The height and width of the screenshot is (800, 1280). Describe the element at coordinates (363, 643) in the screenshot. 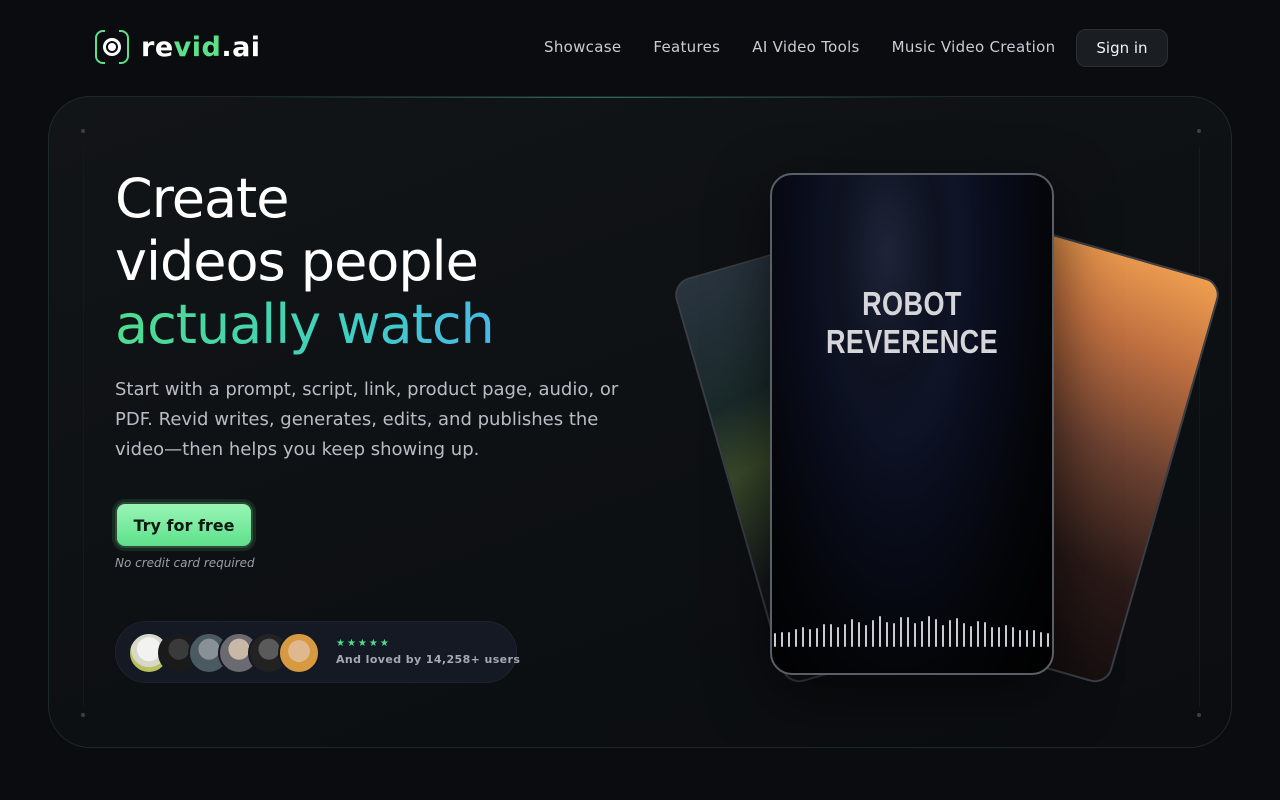

I see `rating-stars-icon: ★★★★★` at that location.